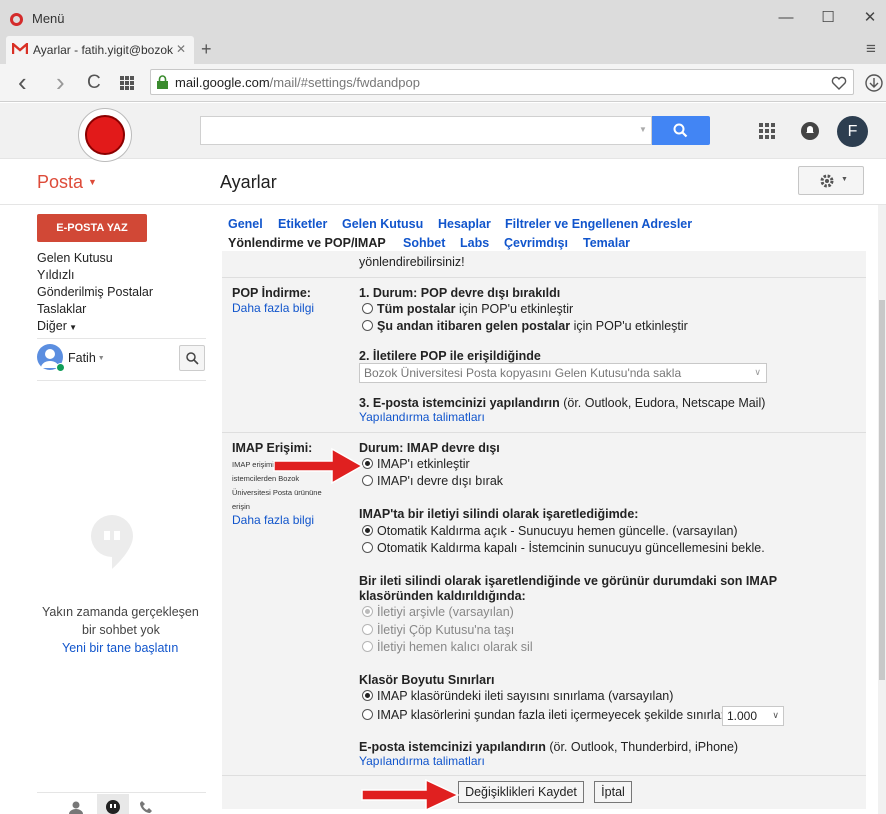 The width and height of the screenshot is (886, 814). I want to click on forward-icon: ›, so click(60, 82).